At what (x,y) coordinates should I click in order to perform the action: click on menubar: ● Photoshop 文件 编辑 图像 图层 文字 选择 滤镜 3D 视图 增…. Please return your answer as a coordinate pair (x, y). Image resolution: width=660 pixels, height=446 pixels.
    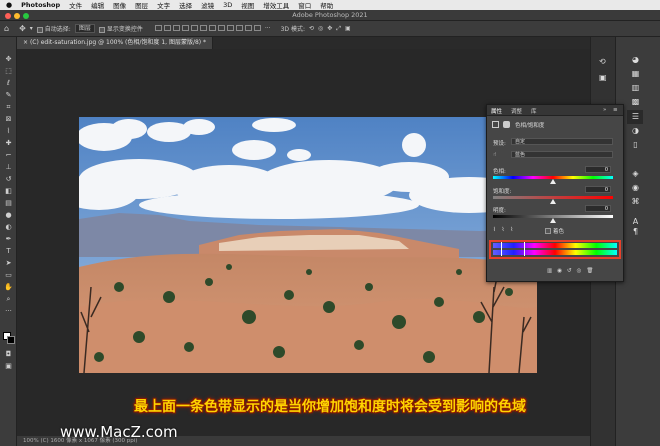
    Looking at the image, I should click on (330, 5).